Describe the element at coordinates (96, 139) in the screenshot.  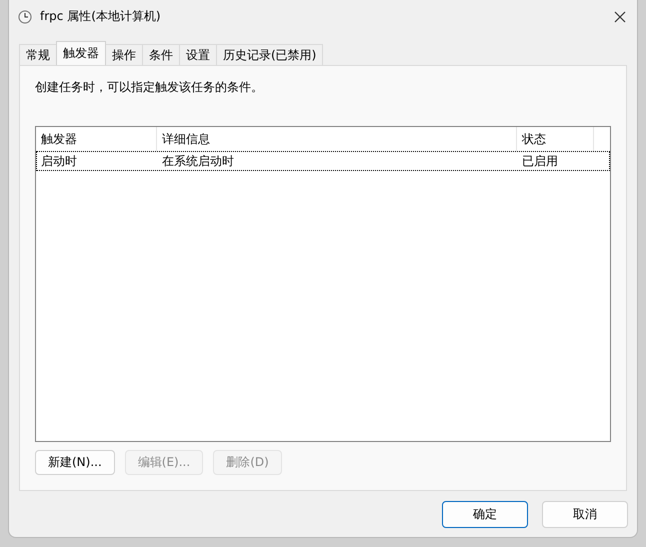
I see `column-header: 触发器` at that location.